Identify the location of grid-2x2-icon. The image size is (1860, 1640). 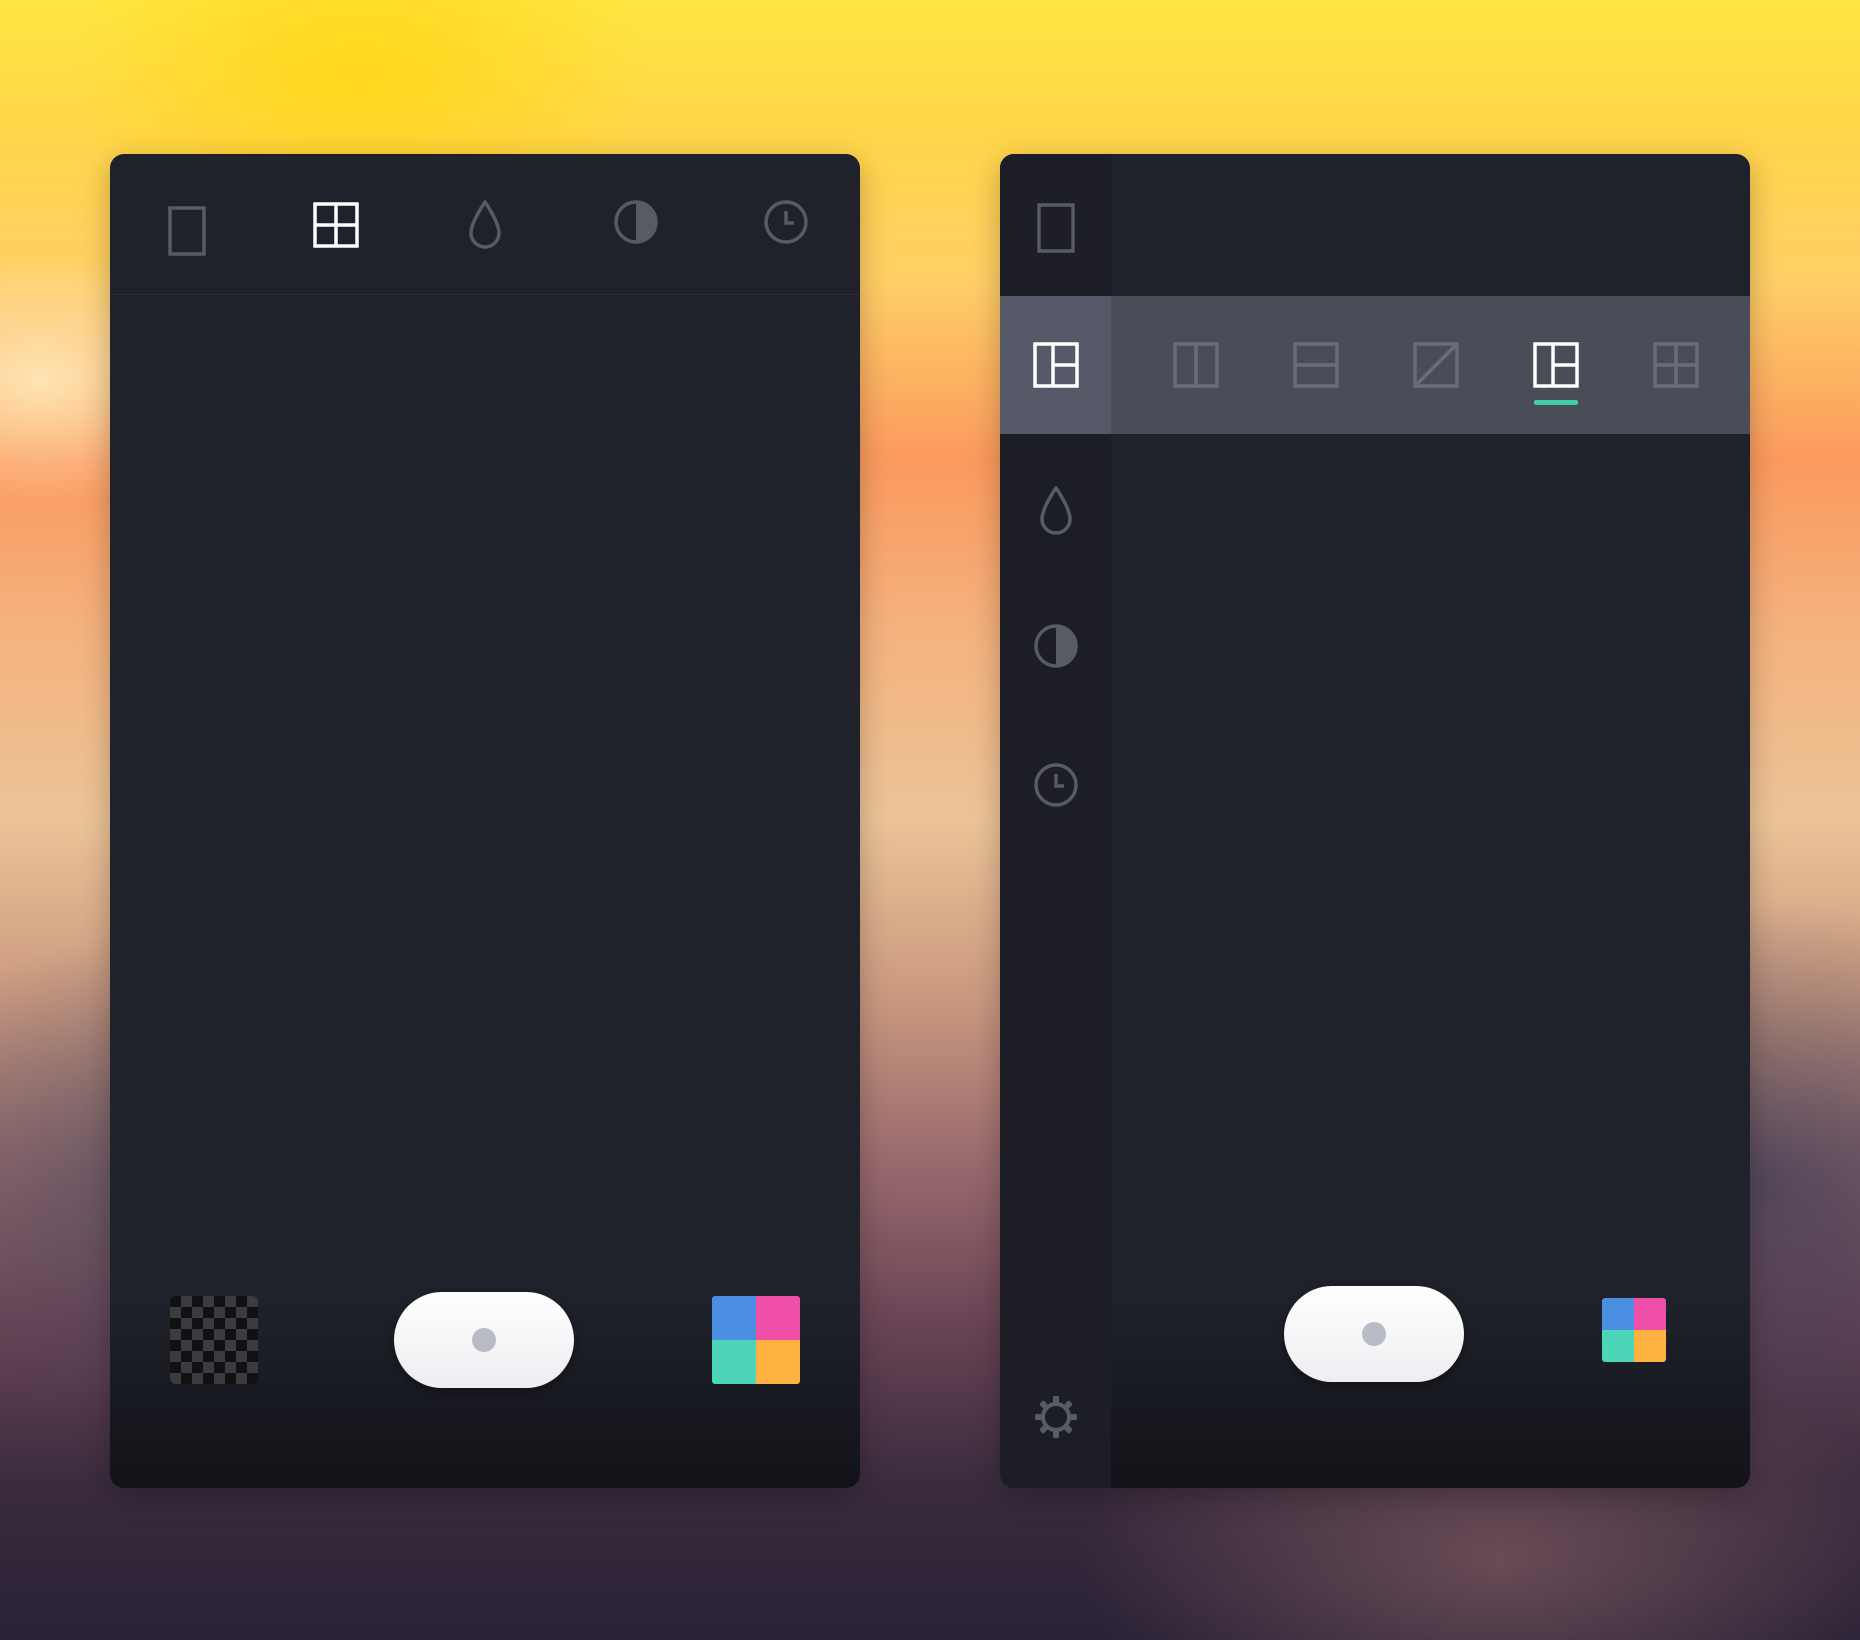
(336, 225).